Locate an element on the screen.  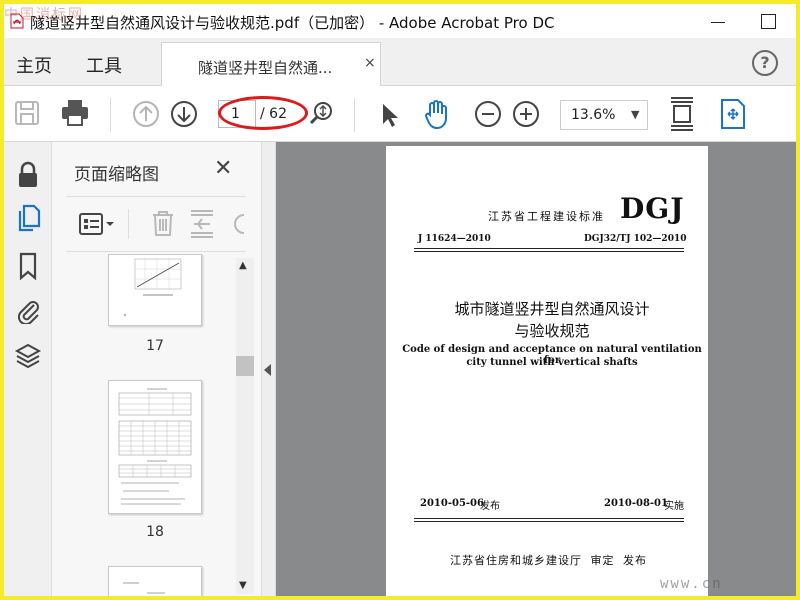
page-title-en-line2: city tunnel with vertical shafts is located at coordinates (552, 362).